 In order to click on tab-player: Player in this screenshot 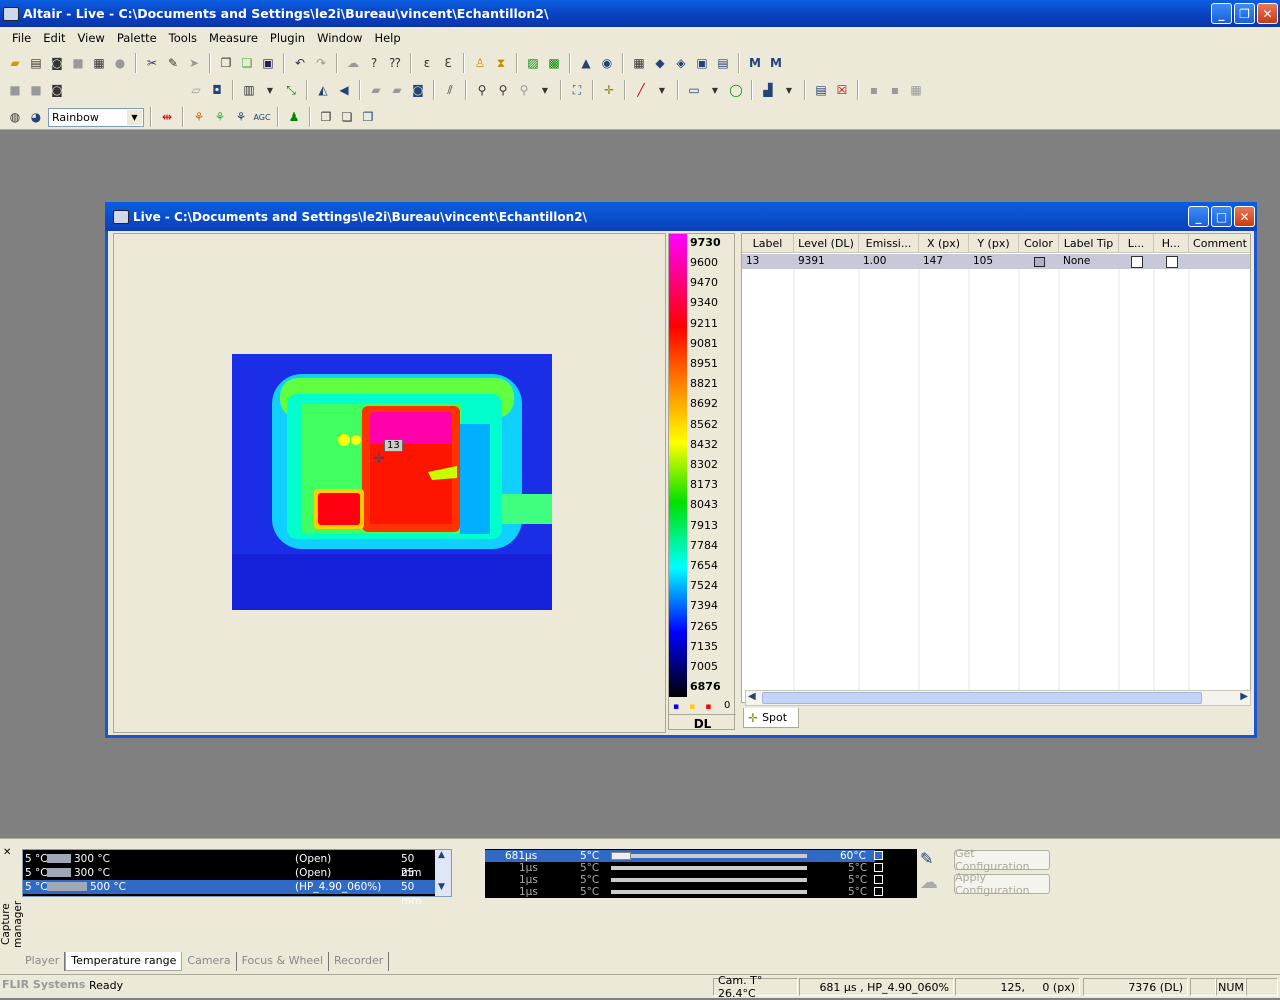, I will do `click(43, 961)`.